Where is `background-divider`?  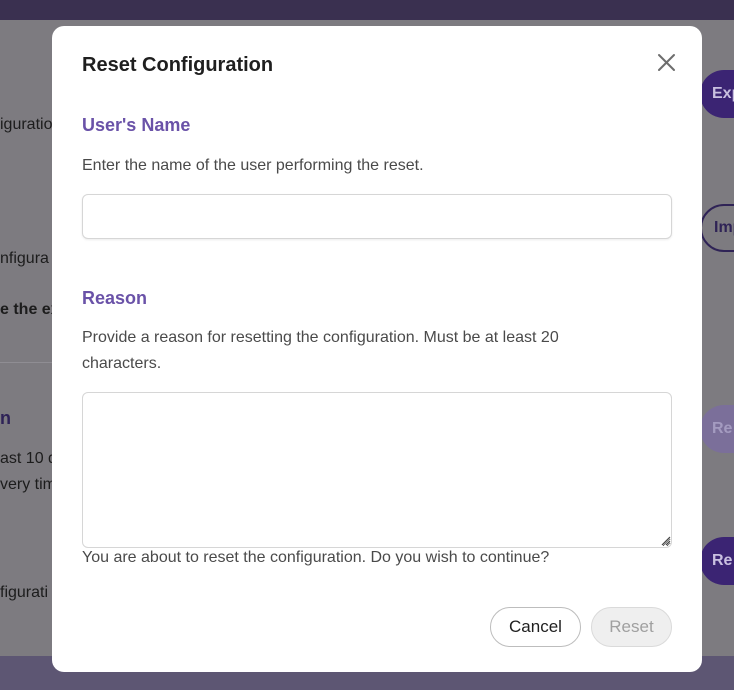 background-divider is located at coordinates (30, 362).